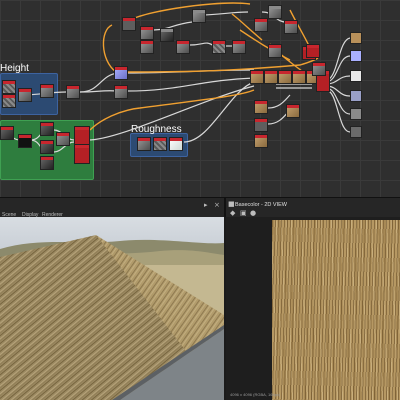 This screenshot has height=400, width=400. I want to click on output-normal, so click(356, 56).